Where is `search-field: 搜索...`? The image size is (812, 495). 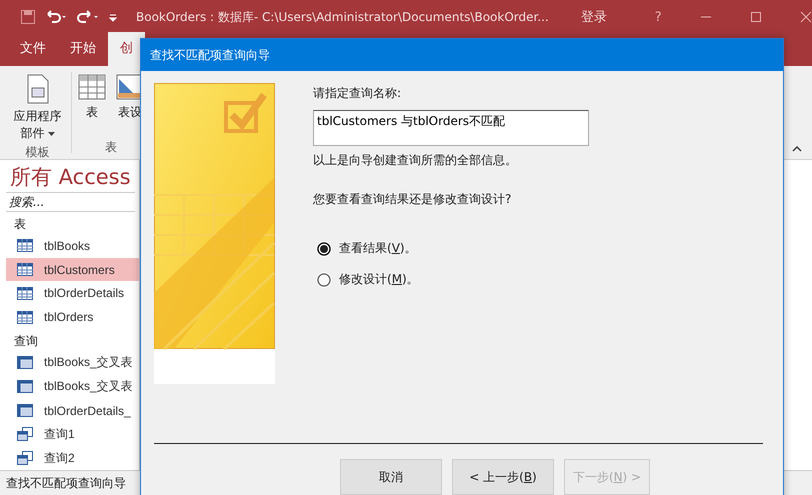 search-field: 搜索... is located at coordinates (70, 202).